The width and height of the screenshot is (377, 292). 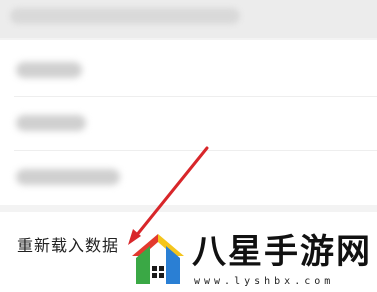 I want to click on watermark-logo: 八星手游网 www.lyshbx.com, so click(x=252, y=260).